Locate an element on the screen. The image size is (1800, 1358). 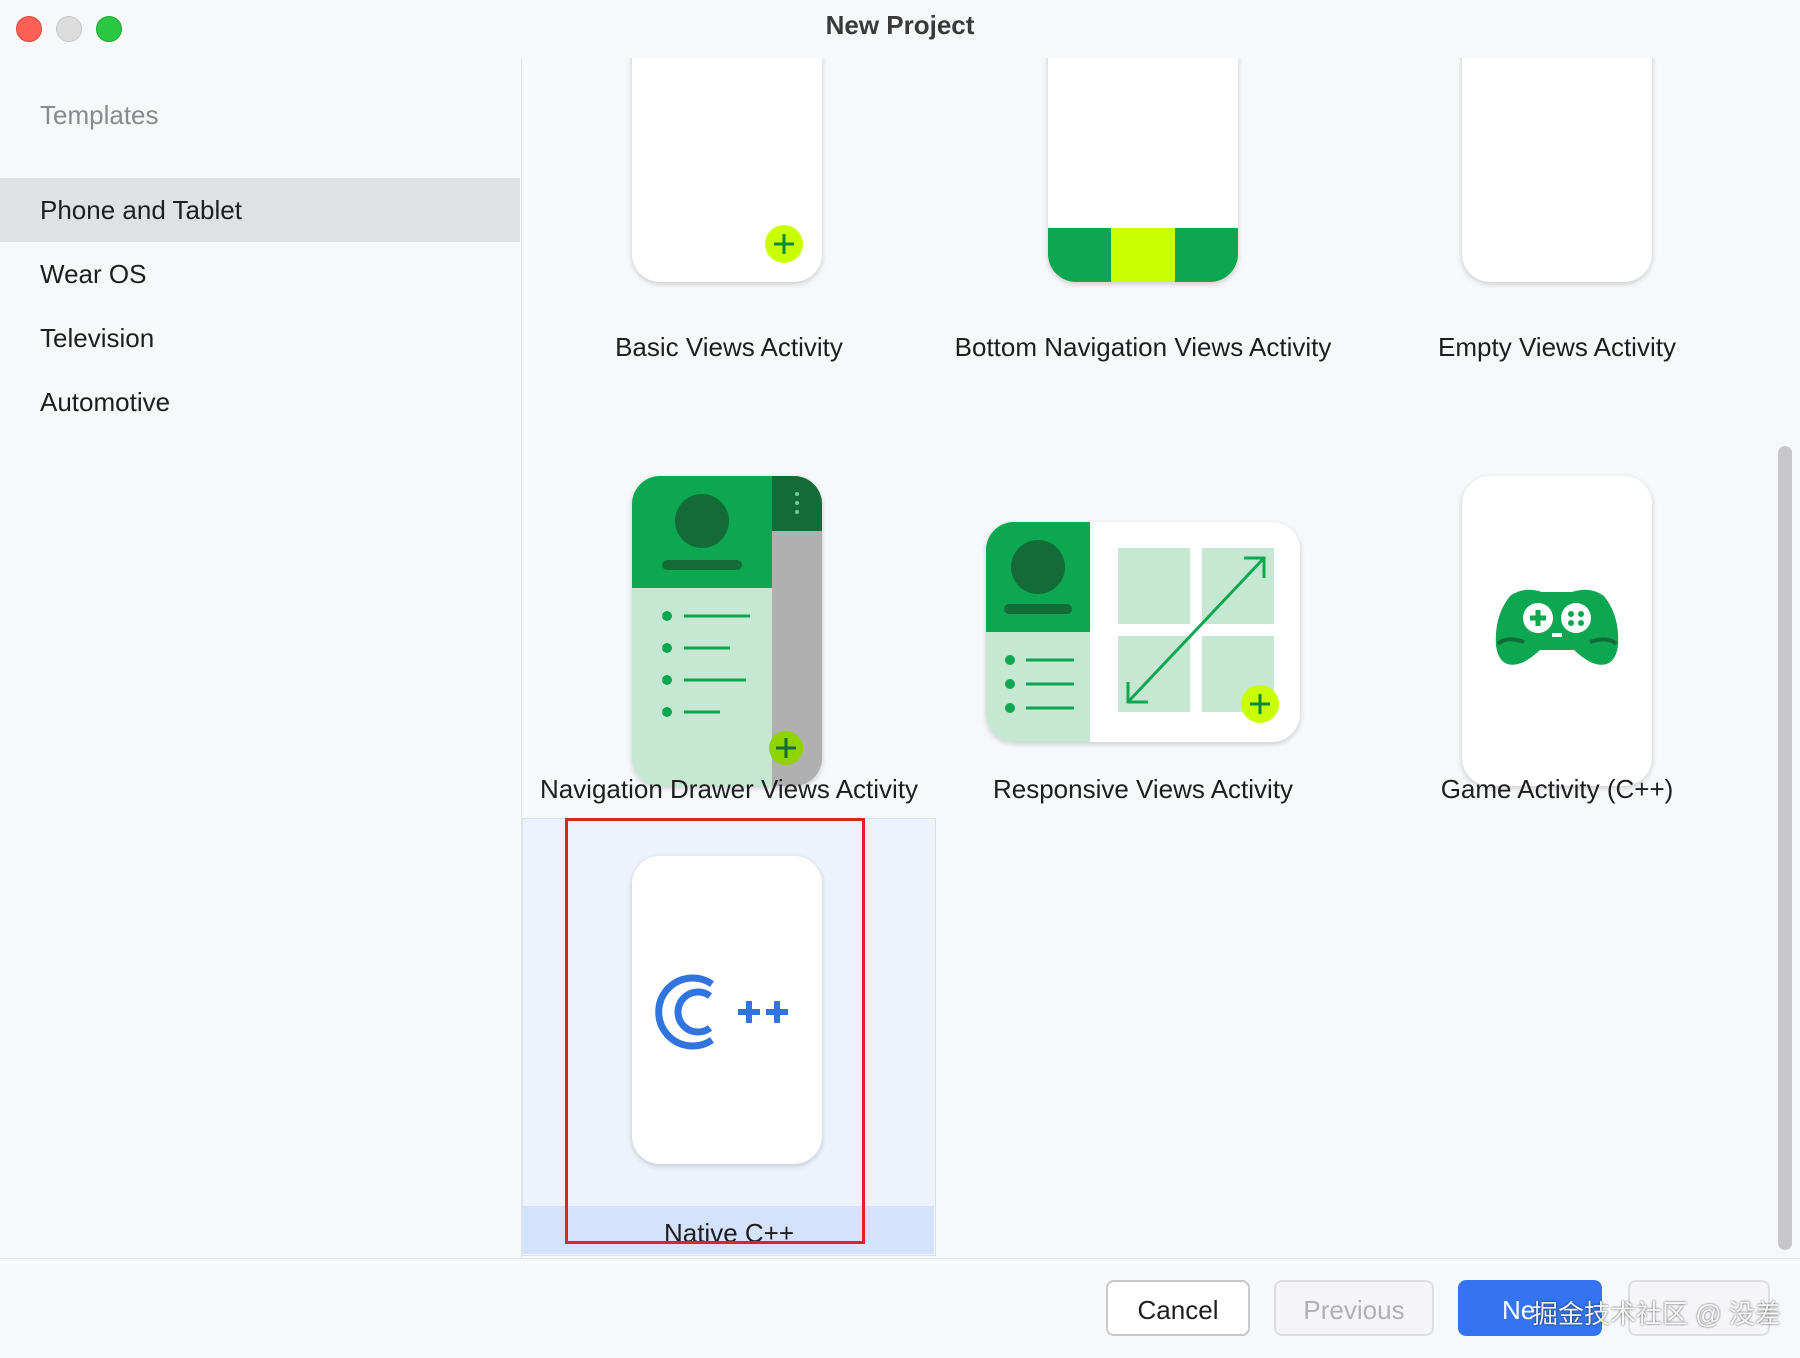
template-bottom-navigation-views-activity: Bottom Navigation Views Activity is located at coordinates (1143, 223).